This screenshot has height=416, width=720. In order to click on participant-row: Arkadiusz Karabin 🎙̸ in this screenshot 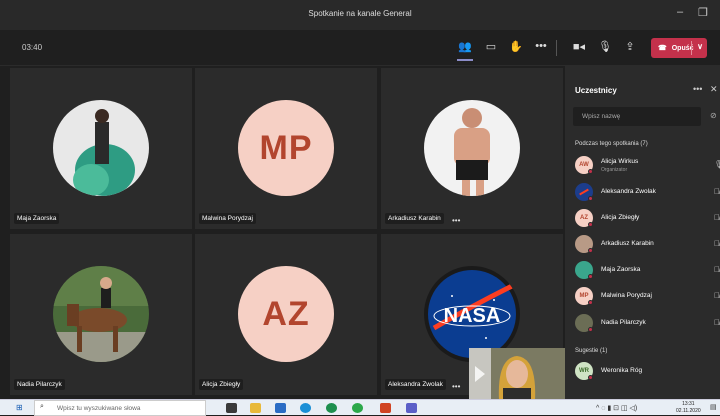, I will do `click(647, 245)`.